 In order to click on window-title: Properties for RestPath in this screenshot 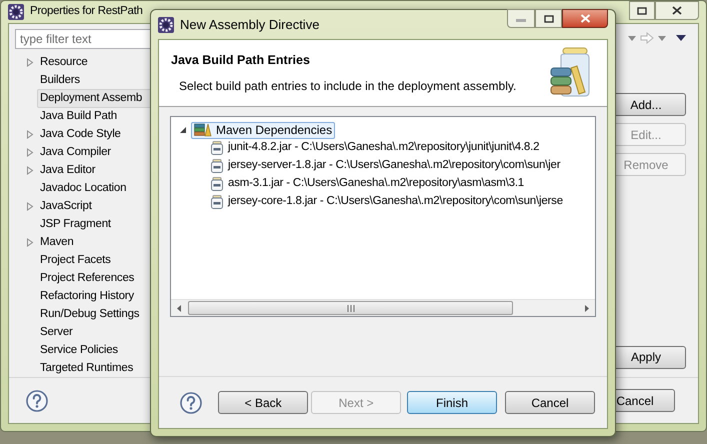, I will do `click(86, 12)`.